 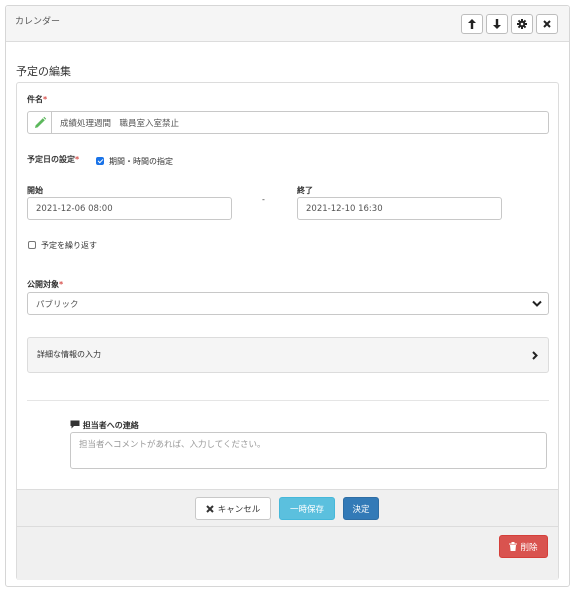 What do you see at coordinates (35, 190) in the screenshot?
I see `start-label: 開始` at bounding box center [35, 190].